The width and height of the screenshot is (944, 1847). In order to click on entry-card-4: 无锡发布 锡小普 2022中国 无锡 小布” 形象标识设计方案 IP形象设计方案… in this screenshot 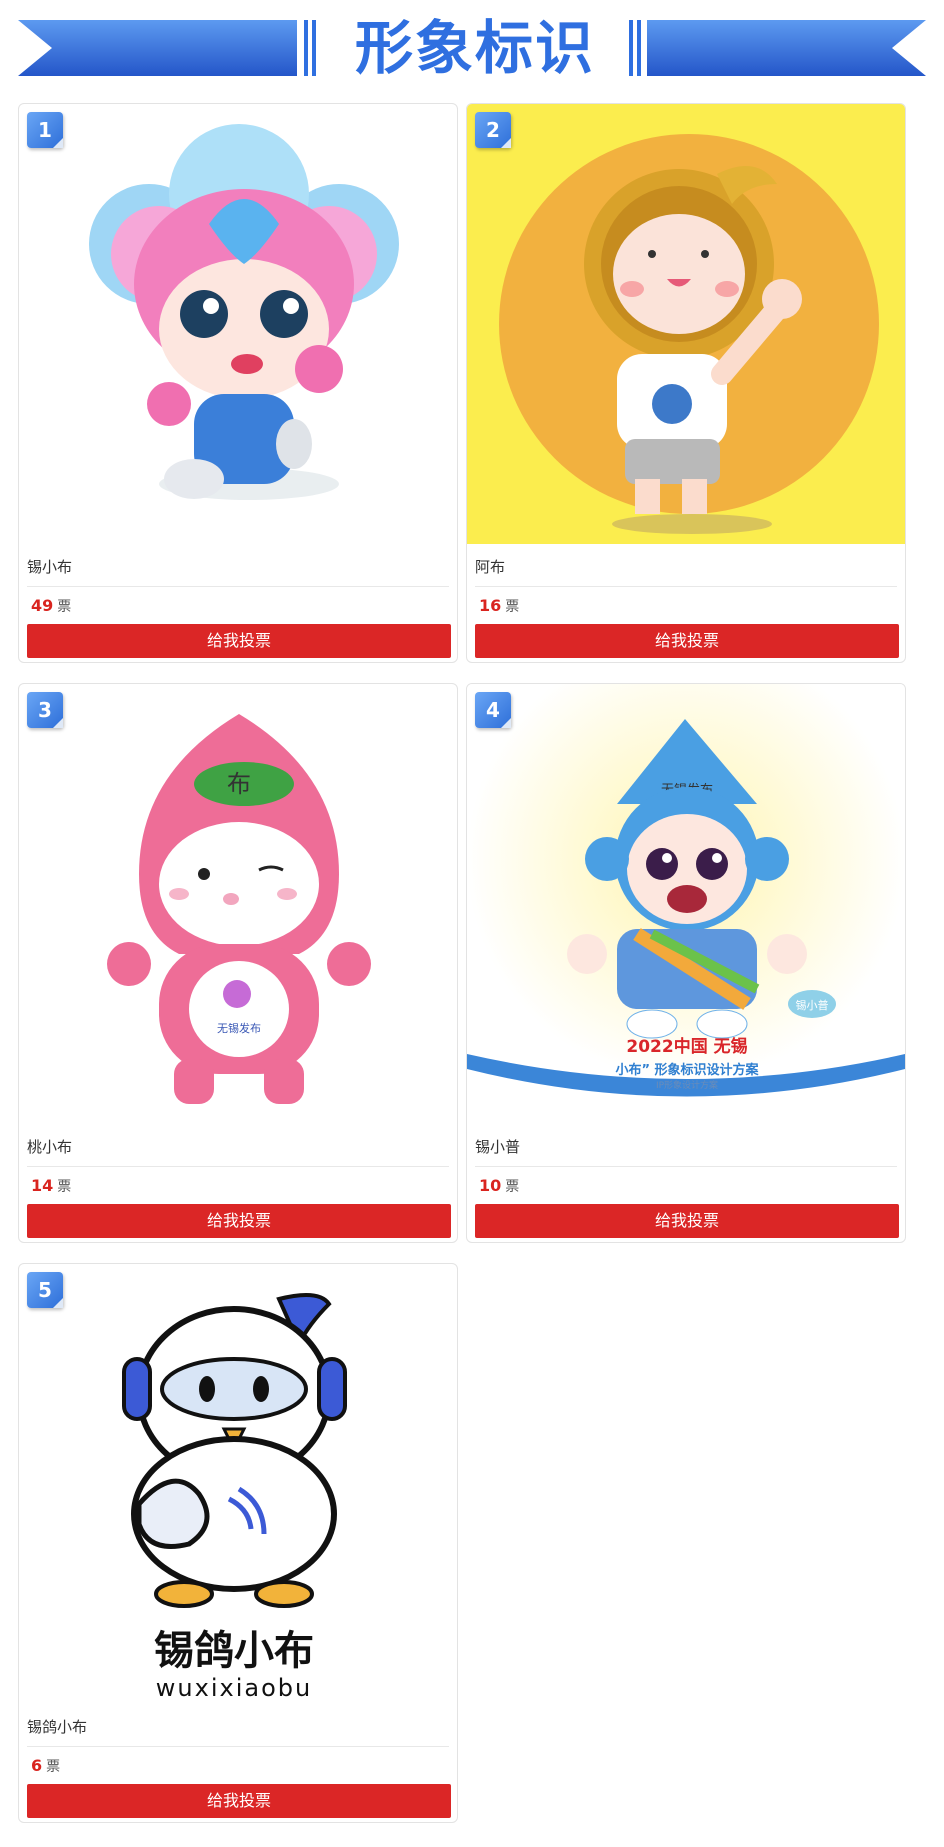, I will do `click(686, 963)`.